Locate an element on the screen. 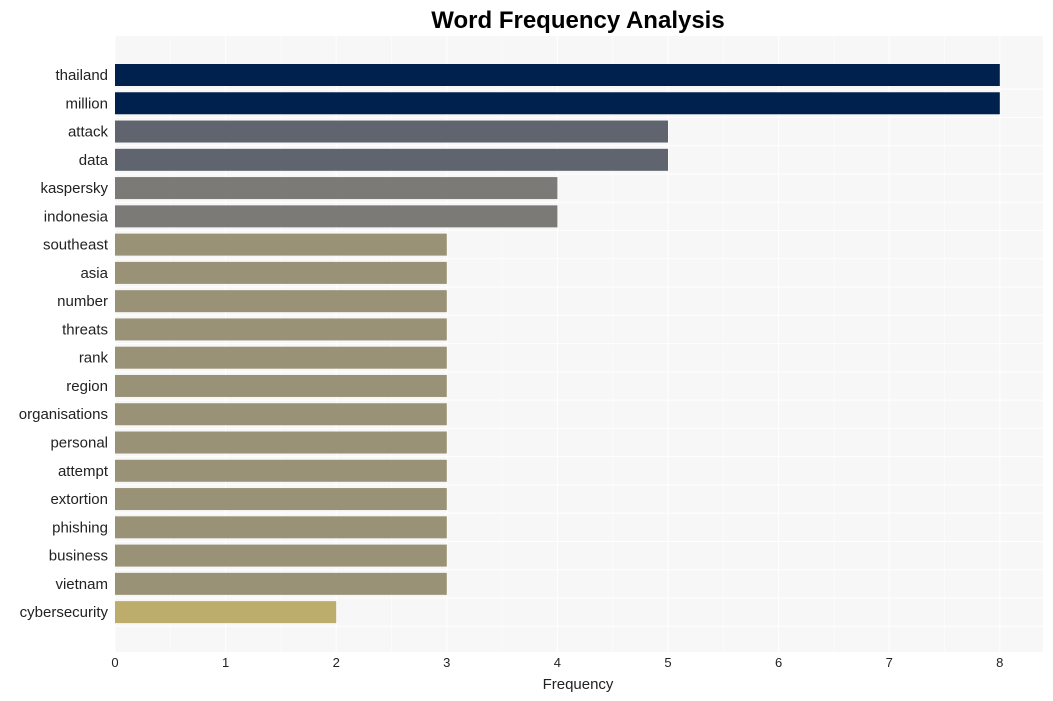 This screenshot has width=1053, height=701. x-tick-label-2: 2 is located at coordinates (336, 662).